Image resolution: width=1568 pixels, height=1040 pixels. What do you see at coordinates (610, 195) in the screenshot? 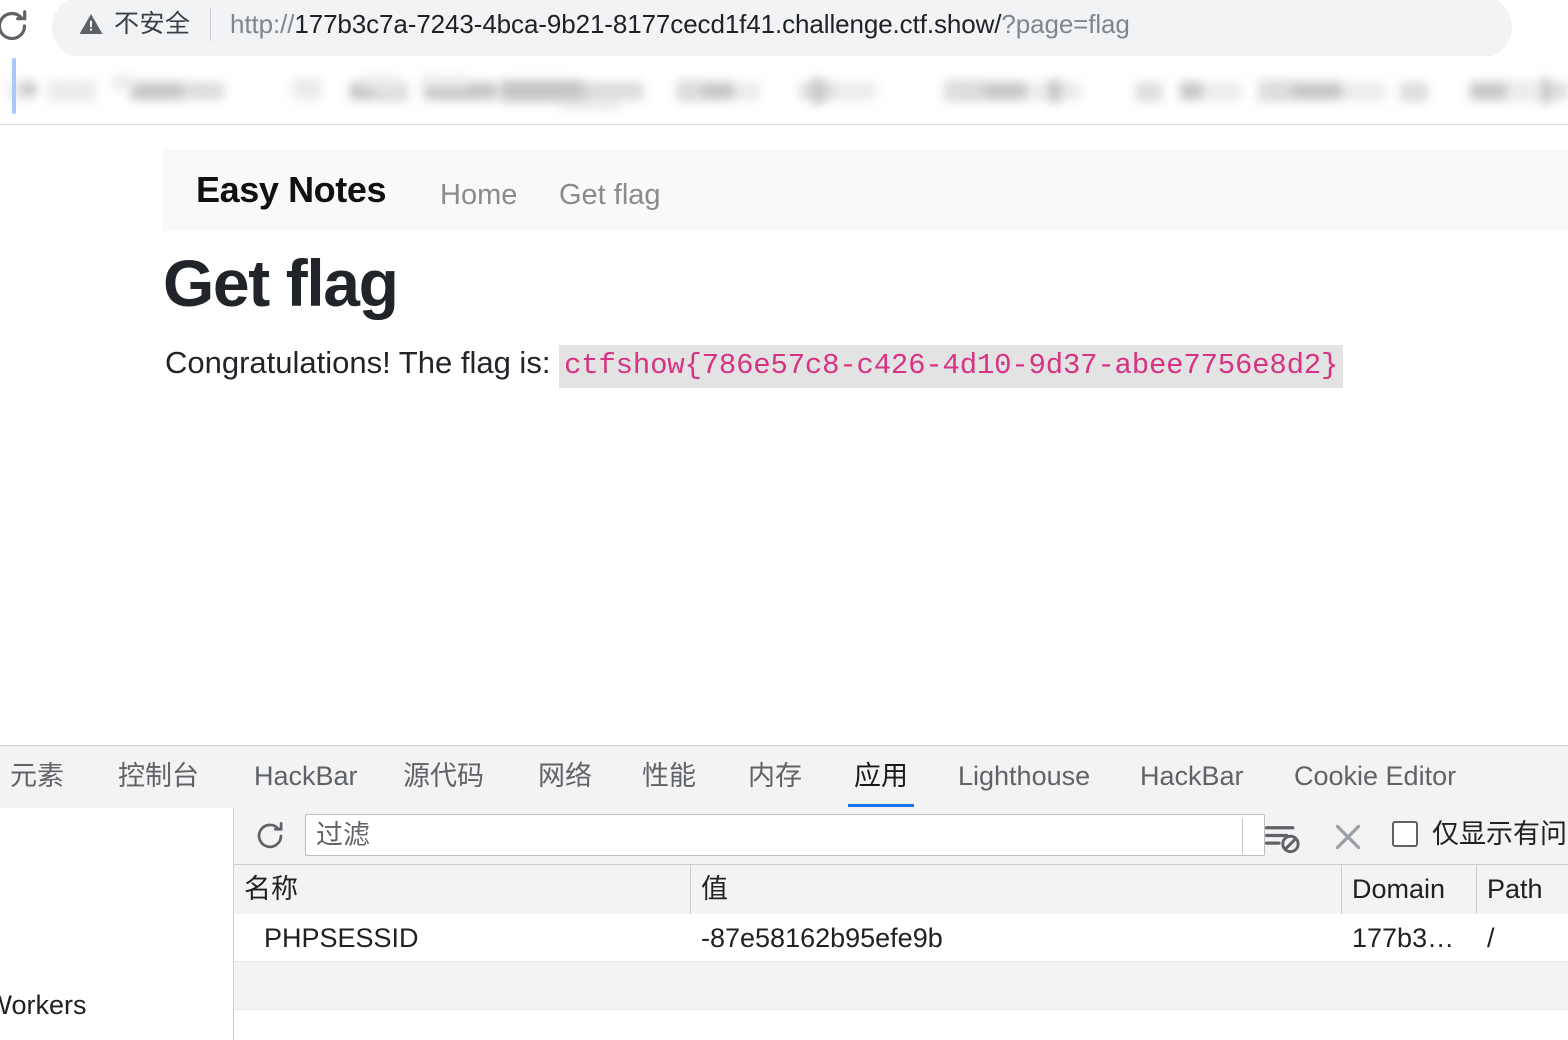
I see `nav-link-get-flag: Get flag` at bounding box center [610, 195].